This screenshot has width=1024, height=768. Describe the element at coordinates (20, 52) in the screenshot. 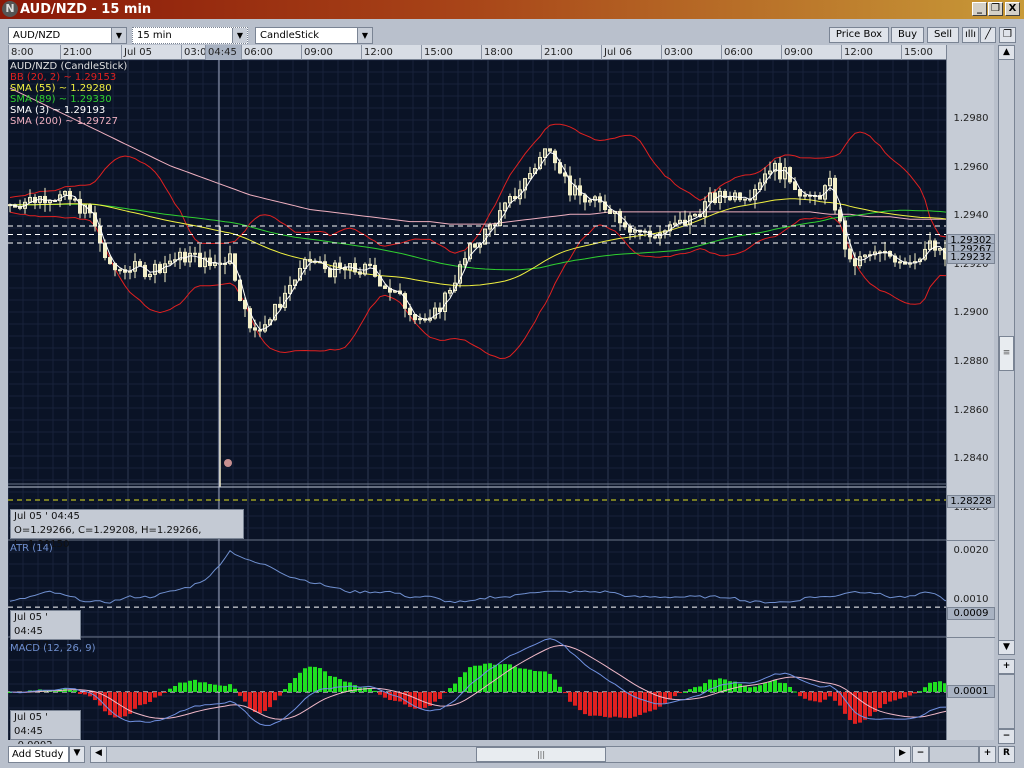

I see `time-label: 8:00` at that location.